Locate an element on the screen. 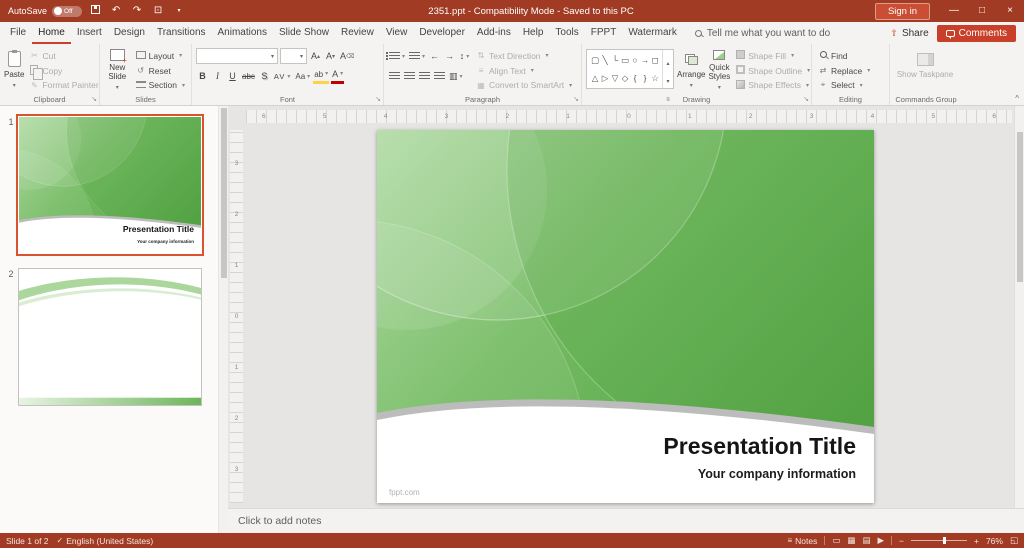  save-button is located at coordinates (95, 11).